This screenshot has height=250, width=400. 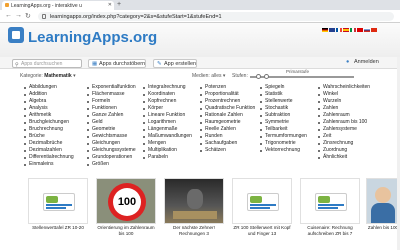 What do you see at coordinates (283, 87) in the screenshot?
I see `category-link: Spiegeln` at bounding box center [283, 87].